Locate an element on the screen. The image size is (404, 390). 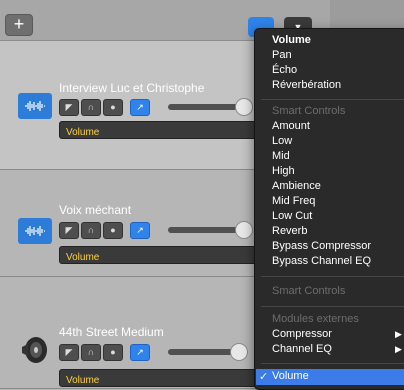
add-track-button: + is located at coordinates (19, 25).